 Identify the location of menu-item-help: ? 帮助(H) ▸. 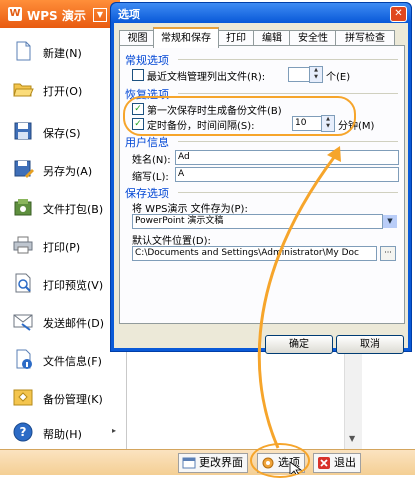
(63, 431).